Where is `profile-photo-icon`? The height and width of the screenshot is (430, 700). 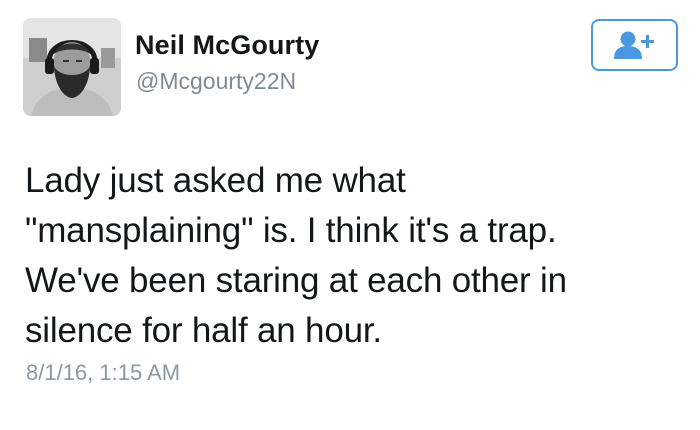
profile-photo-icon is located at coordinates (72, 67).